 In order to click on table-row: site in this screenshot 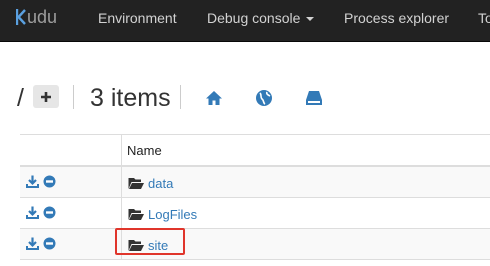, I will do `click(255, 244)`.